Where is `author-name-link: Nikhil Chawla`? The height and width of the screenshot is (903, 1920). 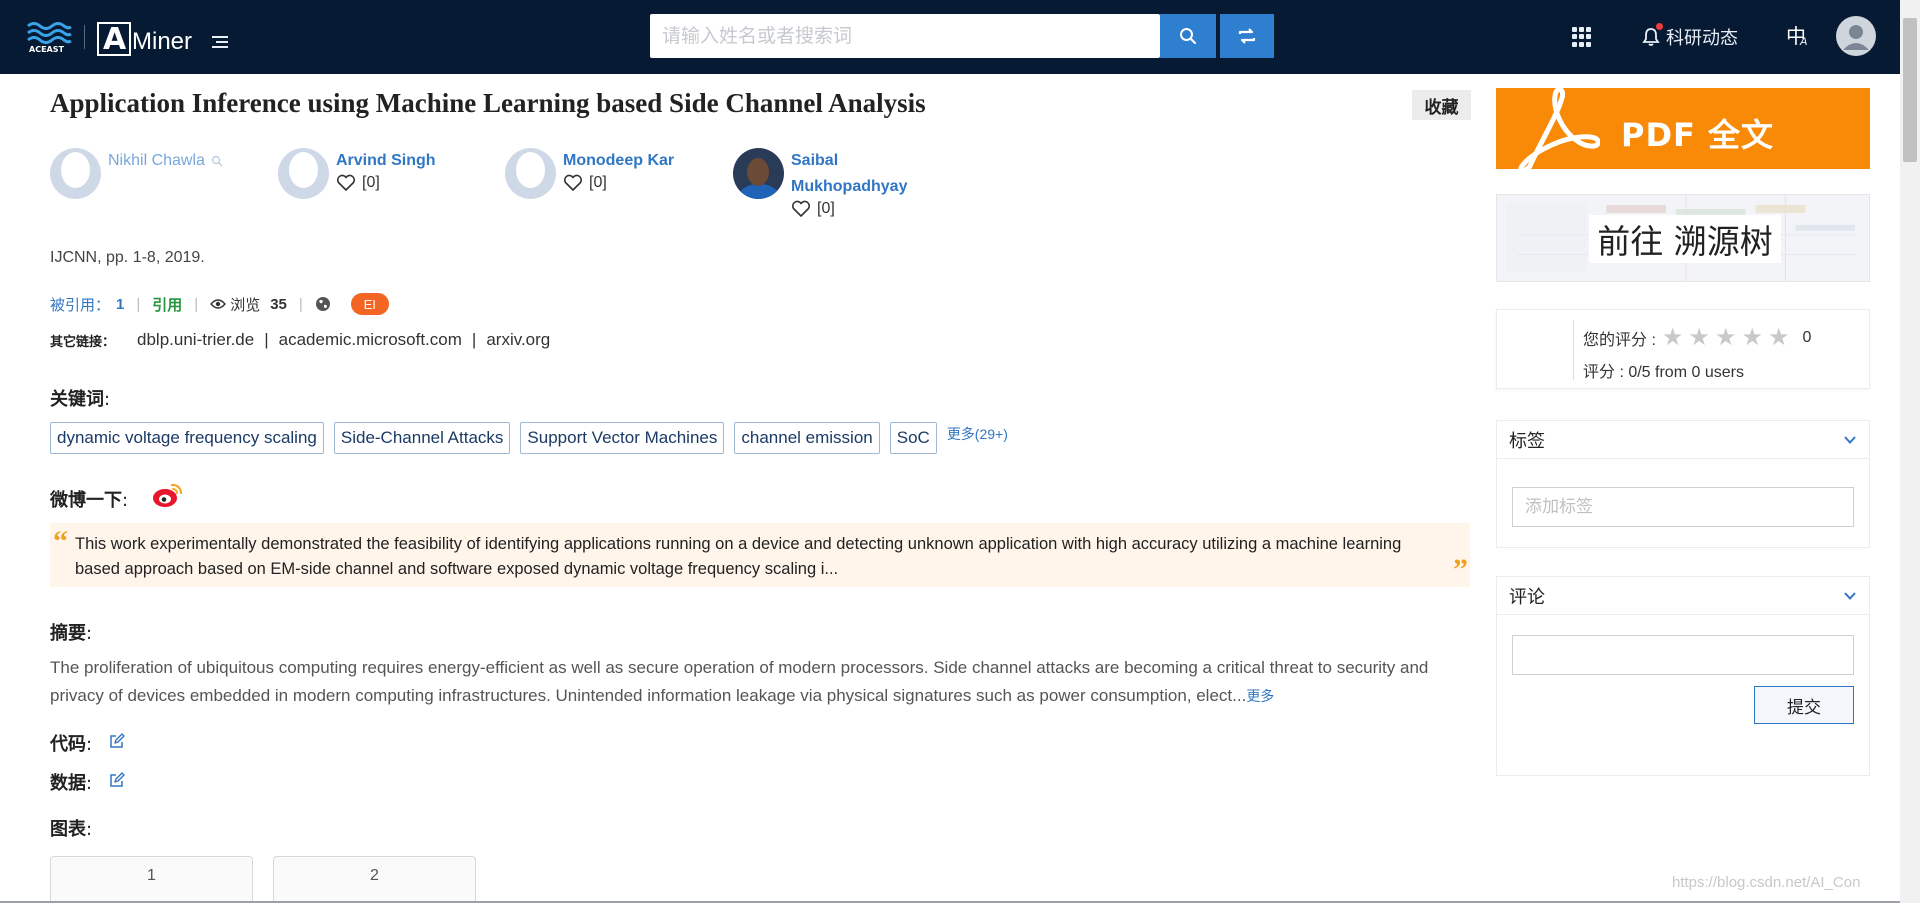
author-name-link: Nikhil Chawla is located at coordinates (156, 161).